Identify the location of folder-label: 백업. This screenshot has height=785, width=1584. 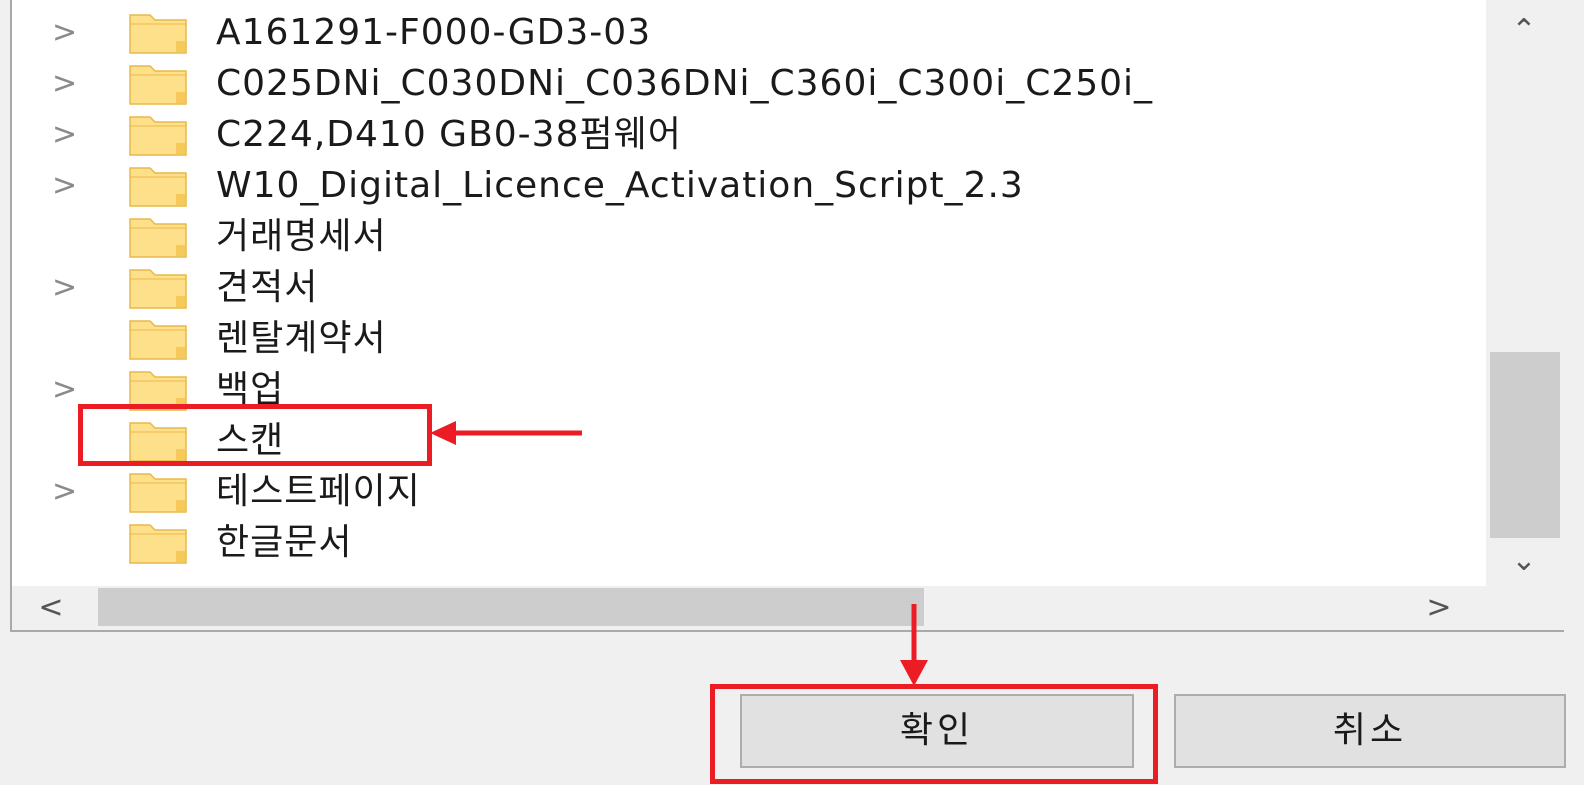
(250, 389).